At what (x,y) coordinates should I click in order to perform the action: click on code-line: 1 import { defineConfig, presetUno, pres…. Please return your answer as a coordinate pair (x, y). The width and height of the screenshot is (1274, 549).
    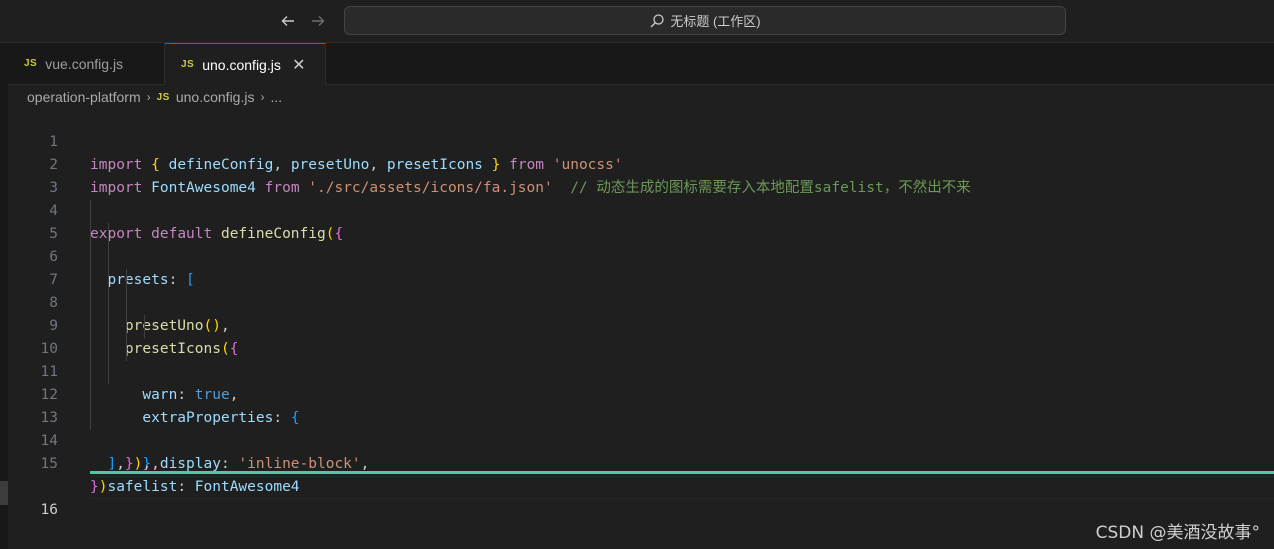
    Looking at the image, I should click on (641, 140).